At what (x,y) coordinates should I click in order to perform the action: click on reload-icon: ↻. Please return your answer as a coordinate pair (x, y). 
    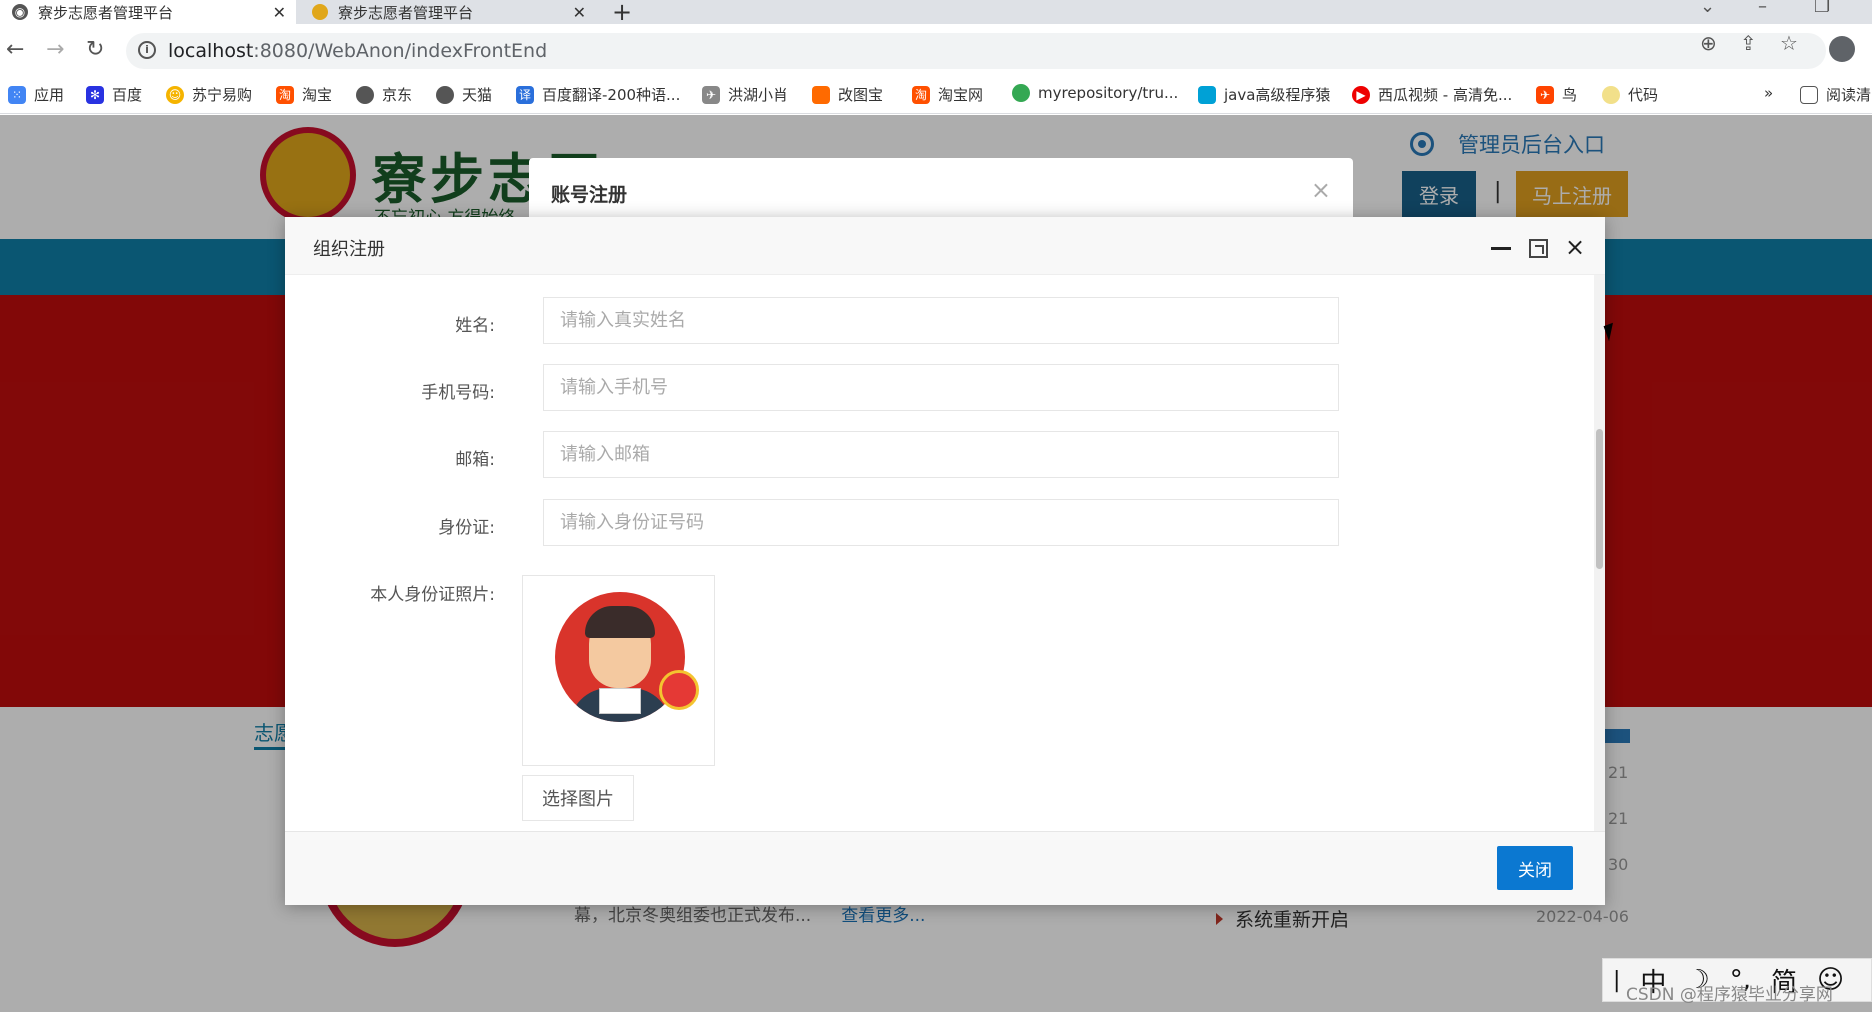
    Looking at the image, I should click on (95, 49).